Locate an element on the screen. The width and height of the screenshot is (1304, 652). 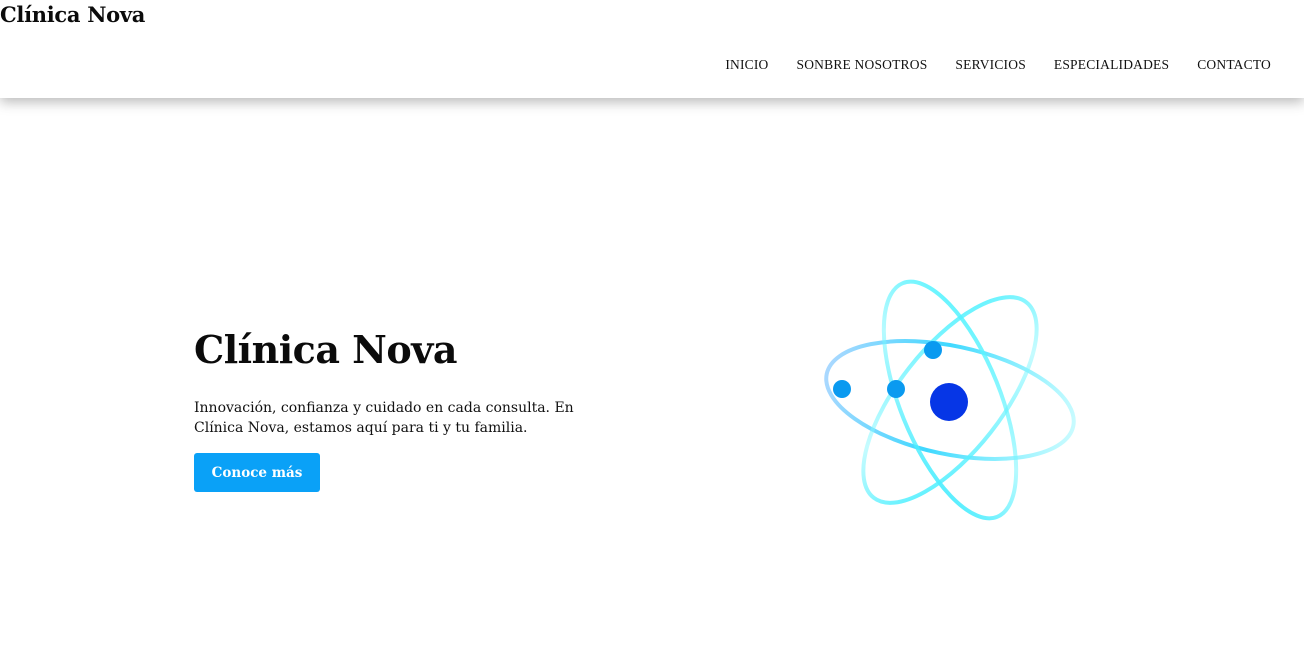
hero-title: Clínica Nova is located at coordinates (325, 349).